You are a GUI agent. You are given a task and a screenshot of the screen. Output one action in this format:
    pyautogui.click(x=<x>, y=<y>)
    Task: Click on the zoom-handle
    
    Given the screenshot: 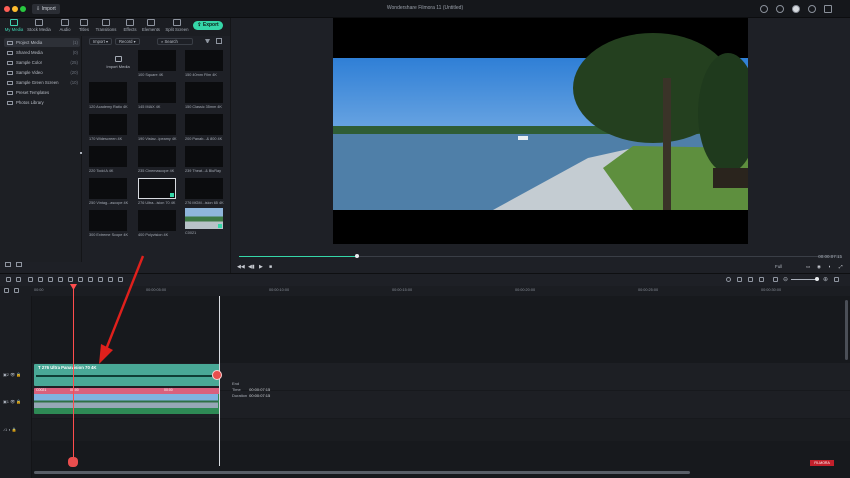 What is the action you would take?
    pyautogui.click(x=817, y=279)
    